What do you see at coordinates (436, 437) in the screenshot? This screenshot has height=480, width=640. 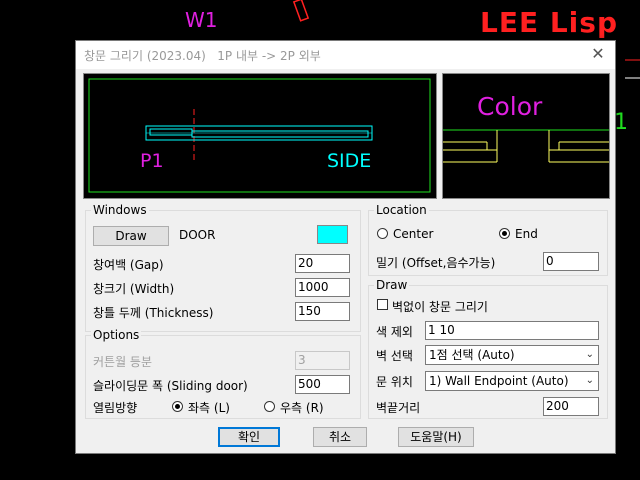 I see `help-button: 도움말(H)` at bounding box center [436, 437].